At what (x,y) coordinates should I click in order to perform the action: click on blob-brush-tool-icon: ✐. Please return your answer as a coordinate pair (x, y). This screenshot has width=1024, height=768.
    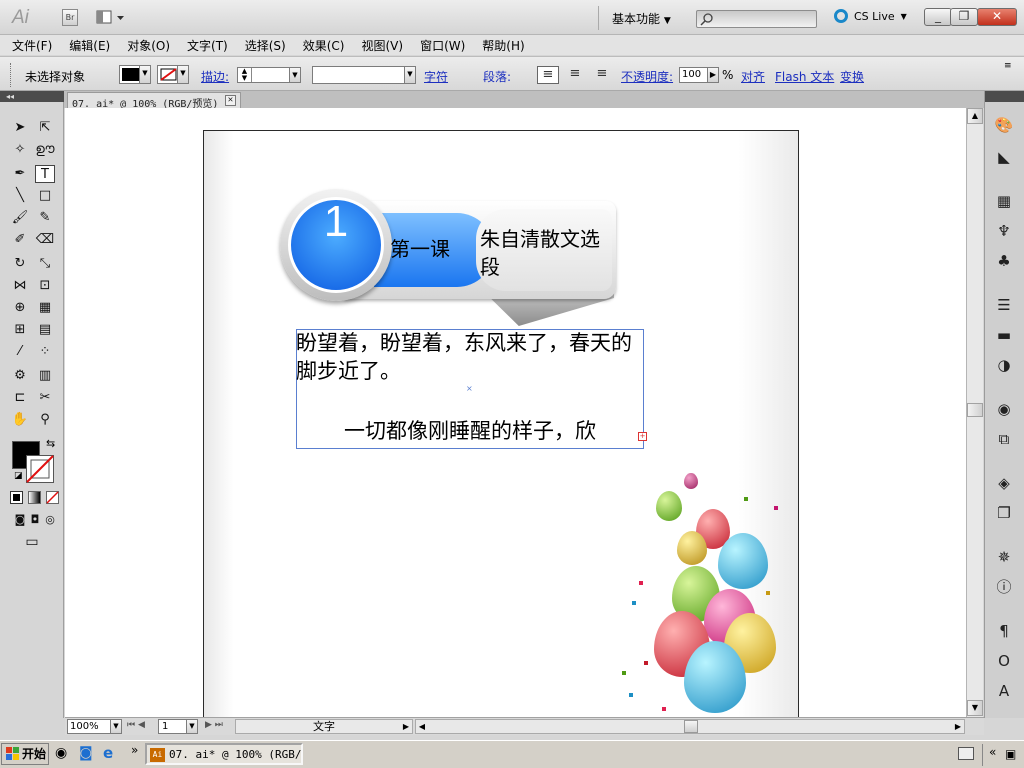
    Looking at the image, I should click on (20, 240).